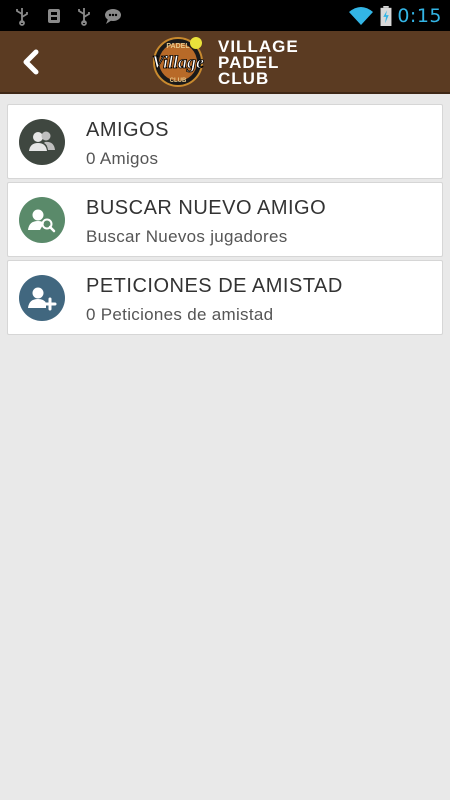 This screenshot has height=800, width=450. I want to click on back-button, so click(31, 62).